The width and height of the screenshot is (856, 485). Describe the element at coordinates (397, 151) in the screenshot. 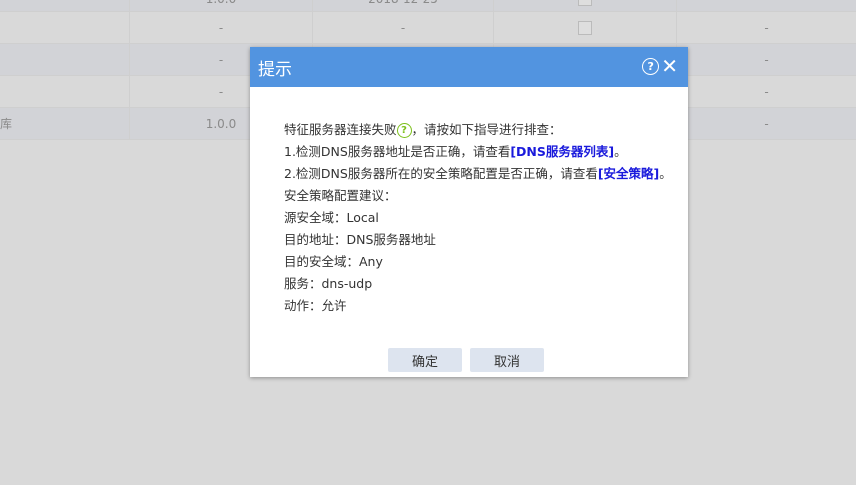

I see `step1-text: 1.检测DNS服务器地址是否正确，请查看` at that location.